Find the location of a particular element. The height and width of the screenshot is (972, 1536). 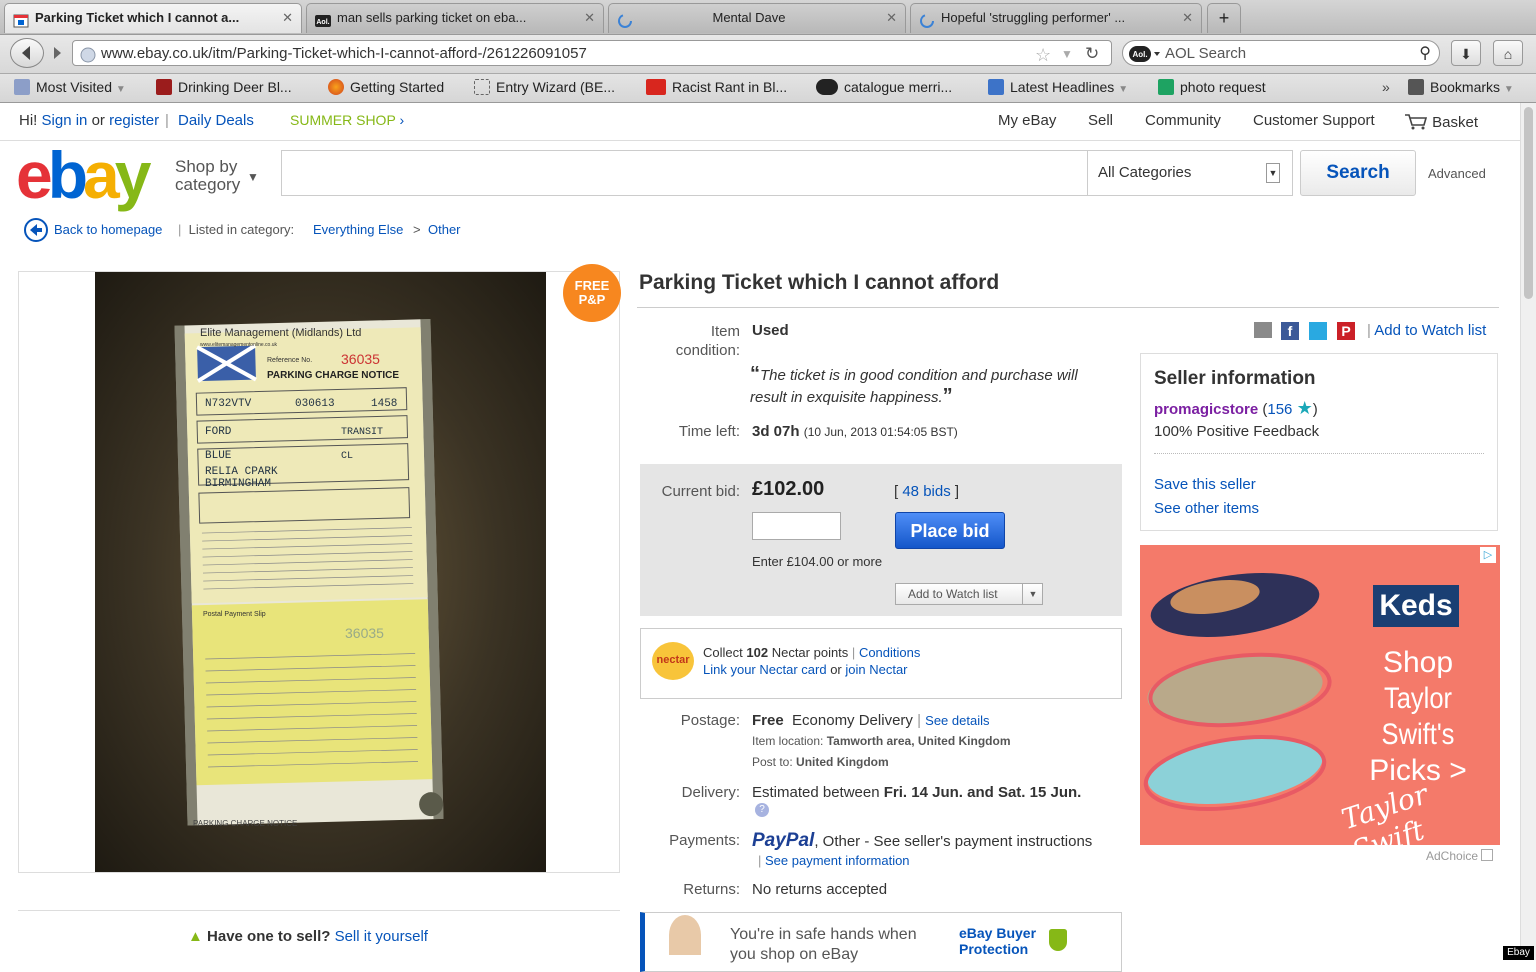

see-other-items-link: See other items is located at coordinates (1206, 508).